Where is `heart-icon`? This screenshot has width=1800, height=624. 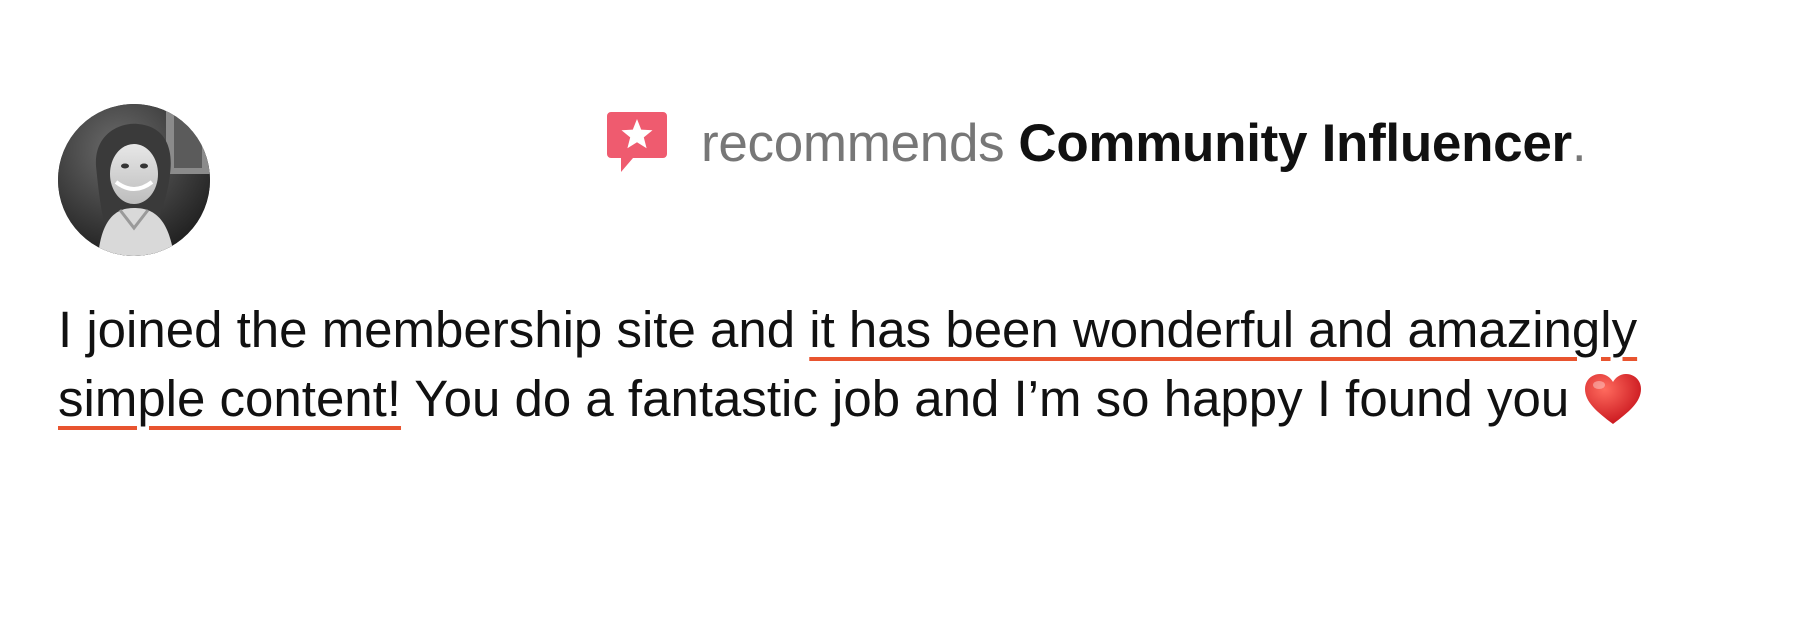
heart-icon is located at coordinates (1613, 399).